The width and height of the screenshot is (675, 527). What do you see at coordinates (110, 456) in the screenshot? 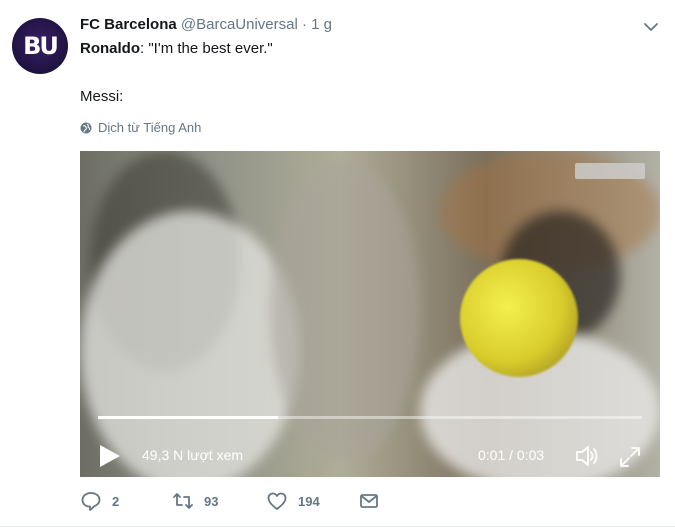
I see `play-icon` at bounding box center [110, 456].